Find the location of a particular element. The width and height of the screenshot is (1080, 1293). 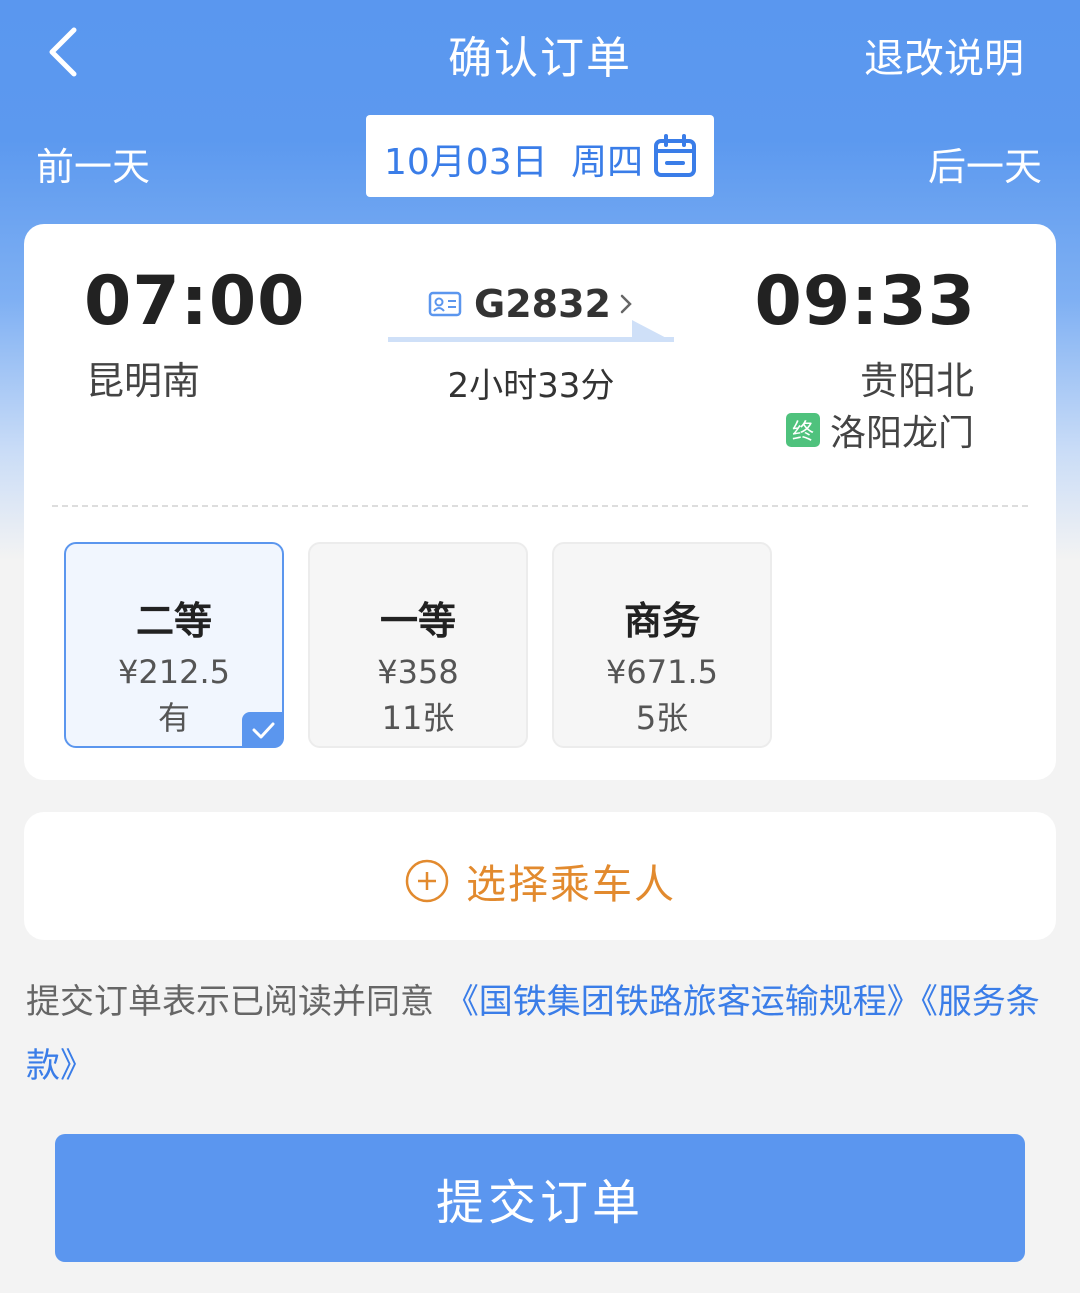

seat-price: ¥671.5 is located at coordinates (662, 672).